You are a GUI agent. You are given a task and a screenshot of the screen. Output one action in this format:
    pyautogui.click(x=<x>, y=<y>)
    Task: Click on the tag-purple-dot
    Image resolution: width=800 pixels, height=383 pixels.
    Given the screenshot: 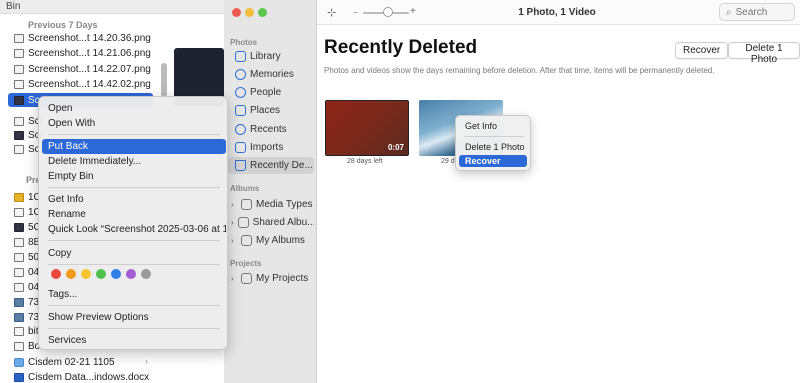 What is the action you would take?
    pyautogui.click(x=131, y=274)
    